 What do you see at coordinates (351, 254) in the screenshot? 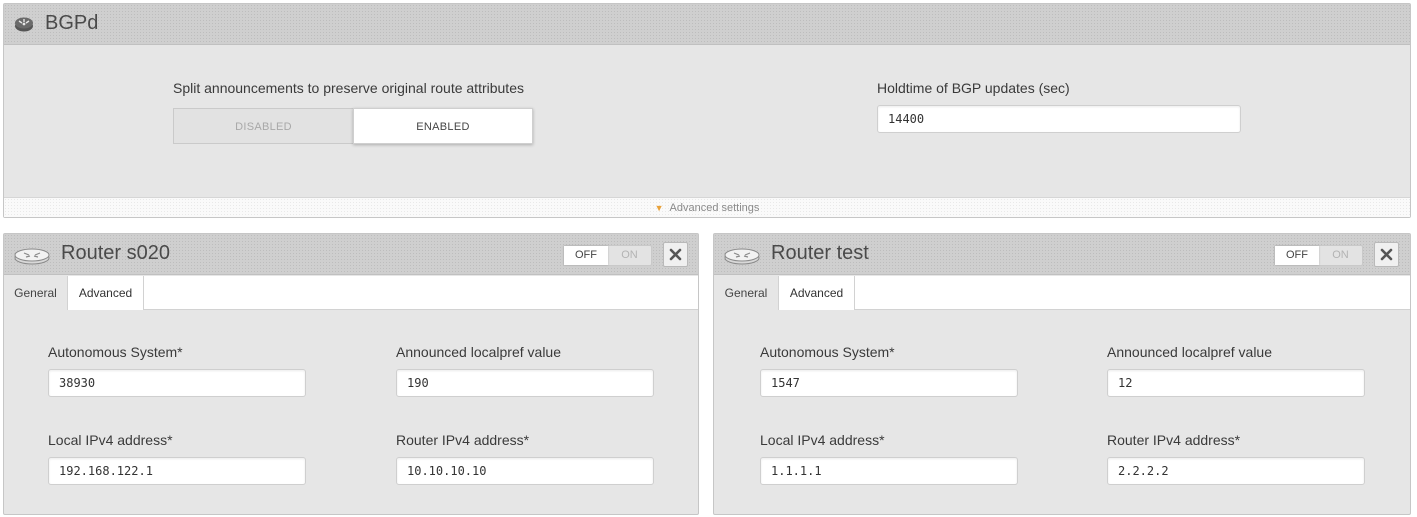
I see `router-header: Router s020 OFF ON` at bounding box center [351, 254].